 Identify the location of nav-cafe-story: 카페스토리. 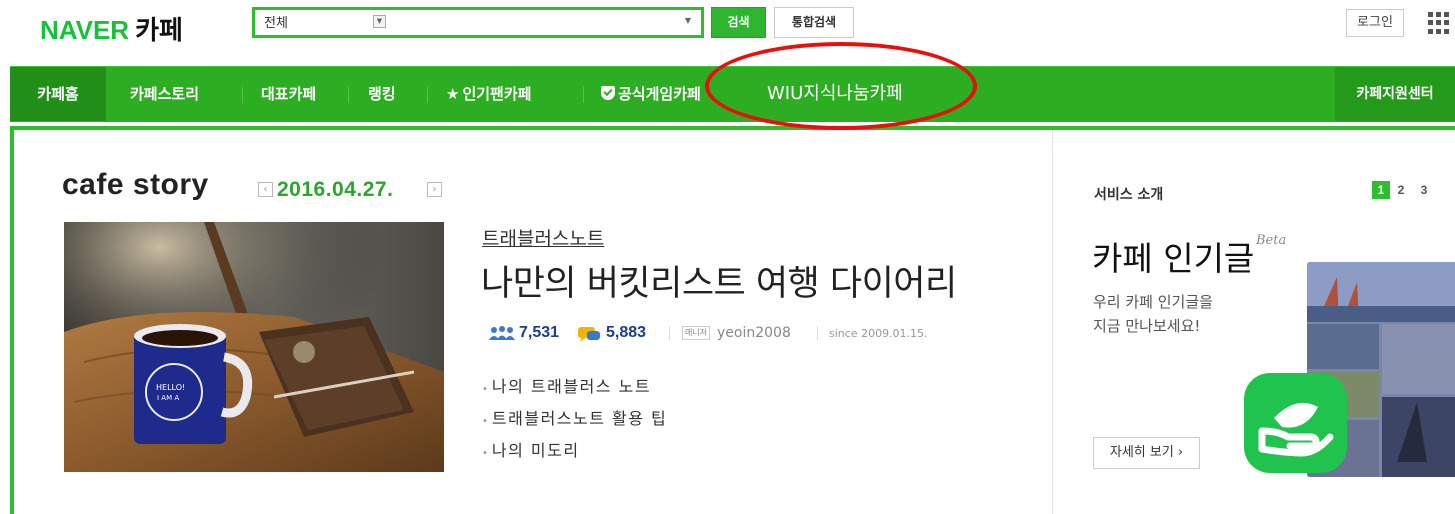
(164, 94).